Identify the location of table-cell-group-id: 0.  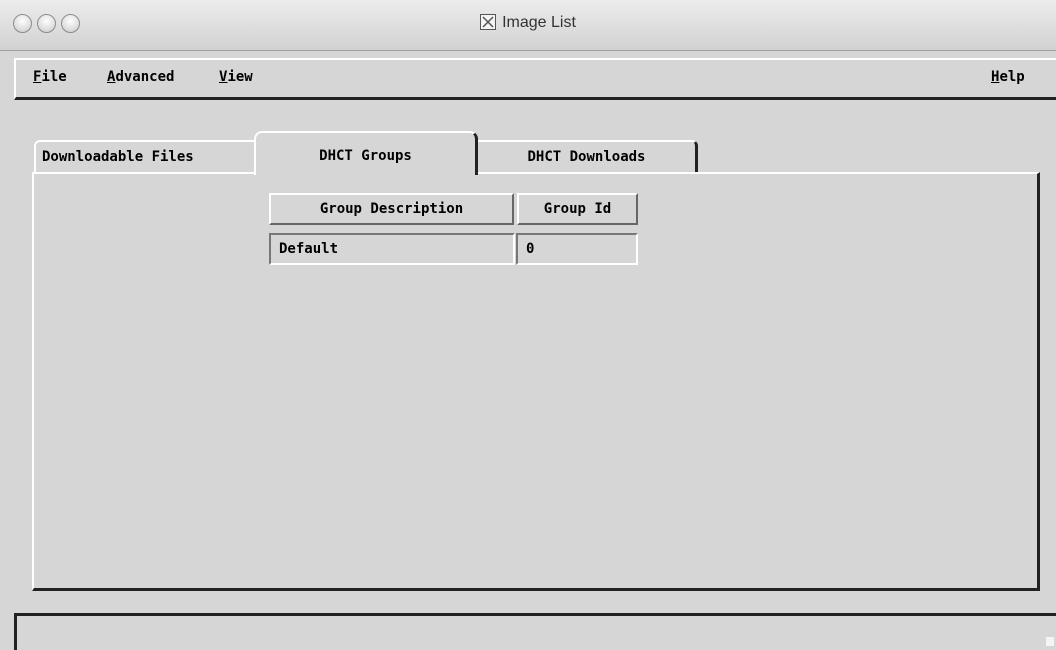
(577, 249).